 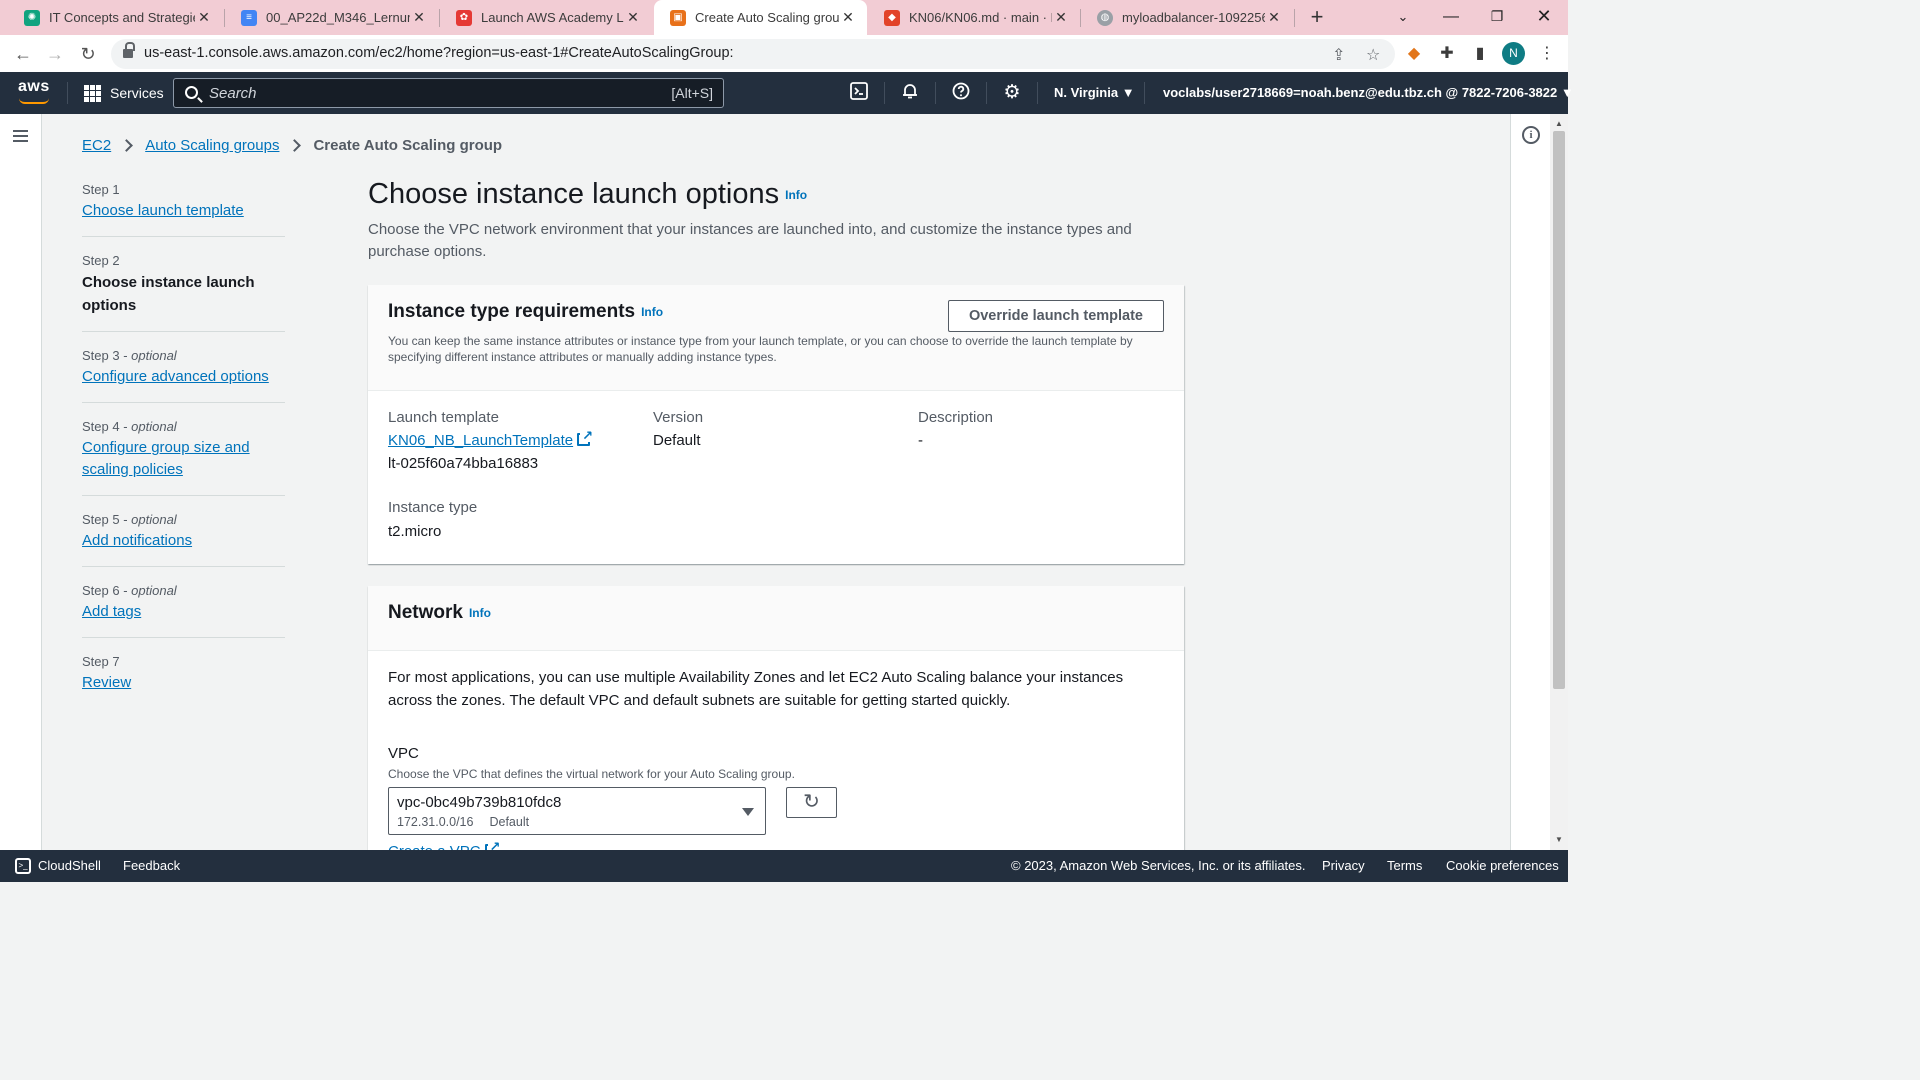 I want to click on version-label: Version, so click(x=678, y=417).